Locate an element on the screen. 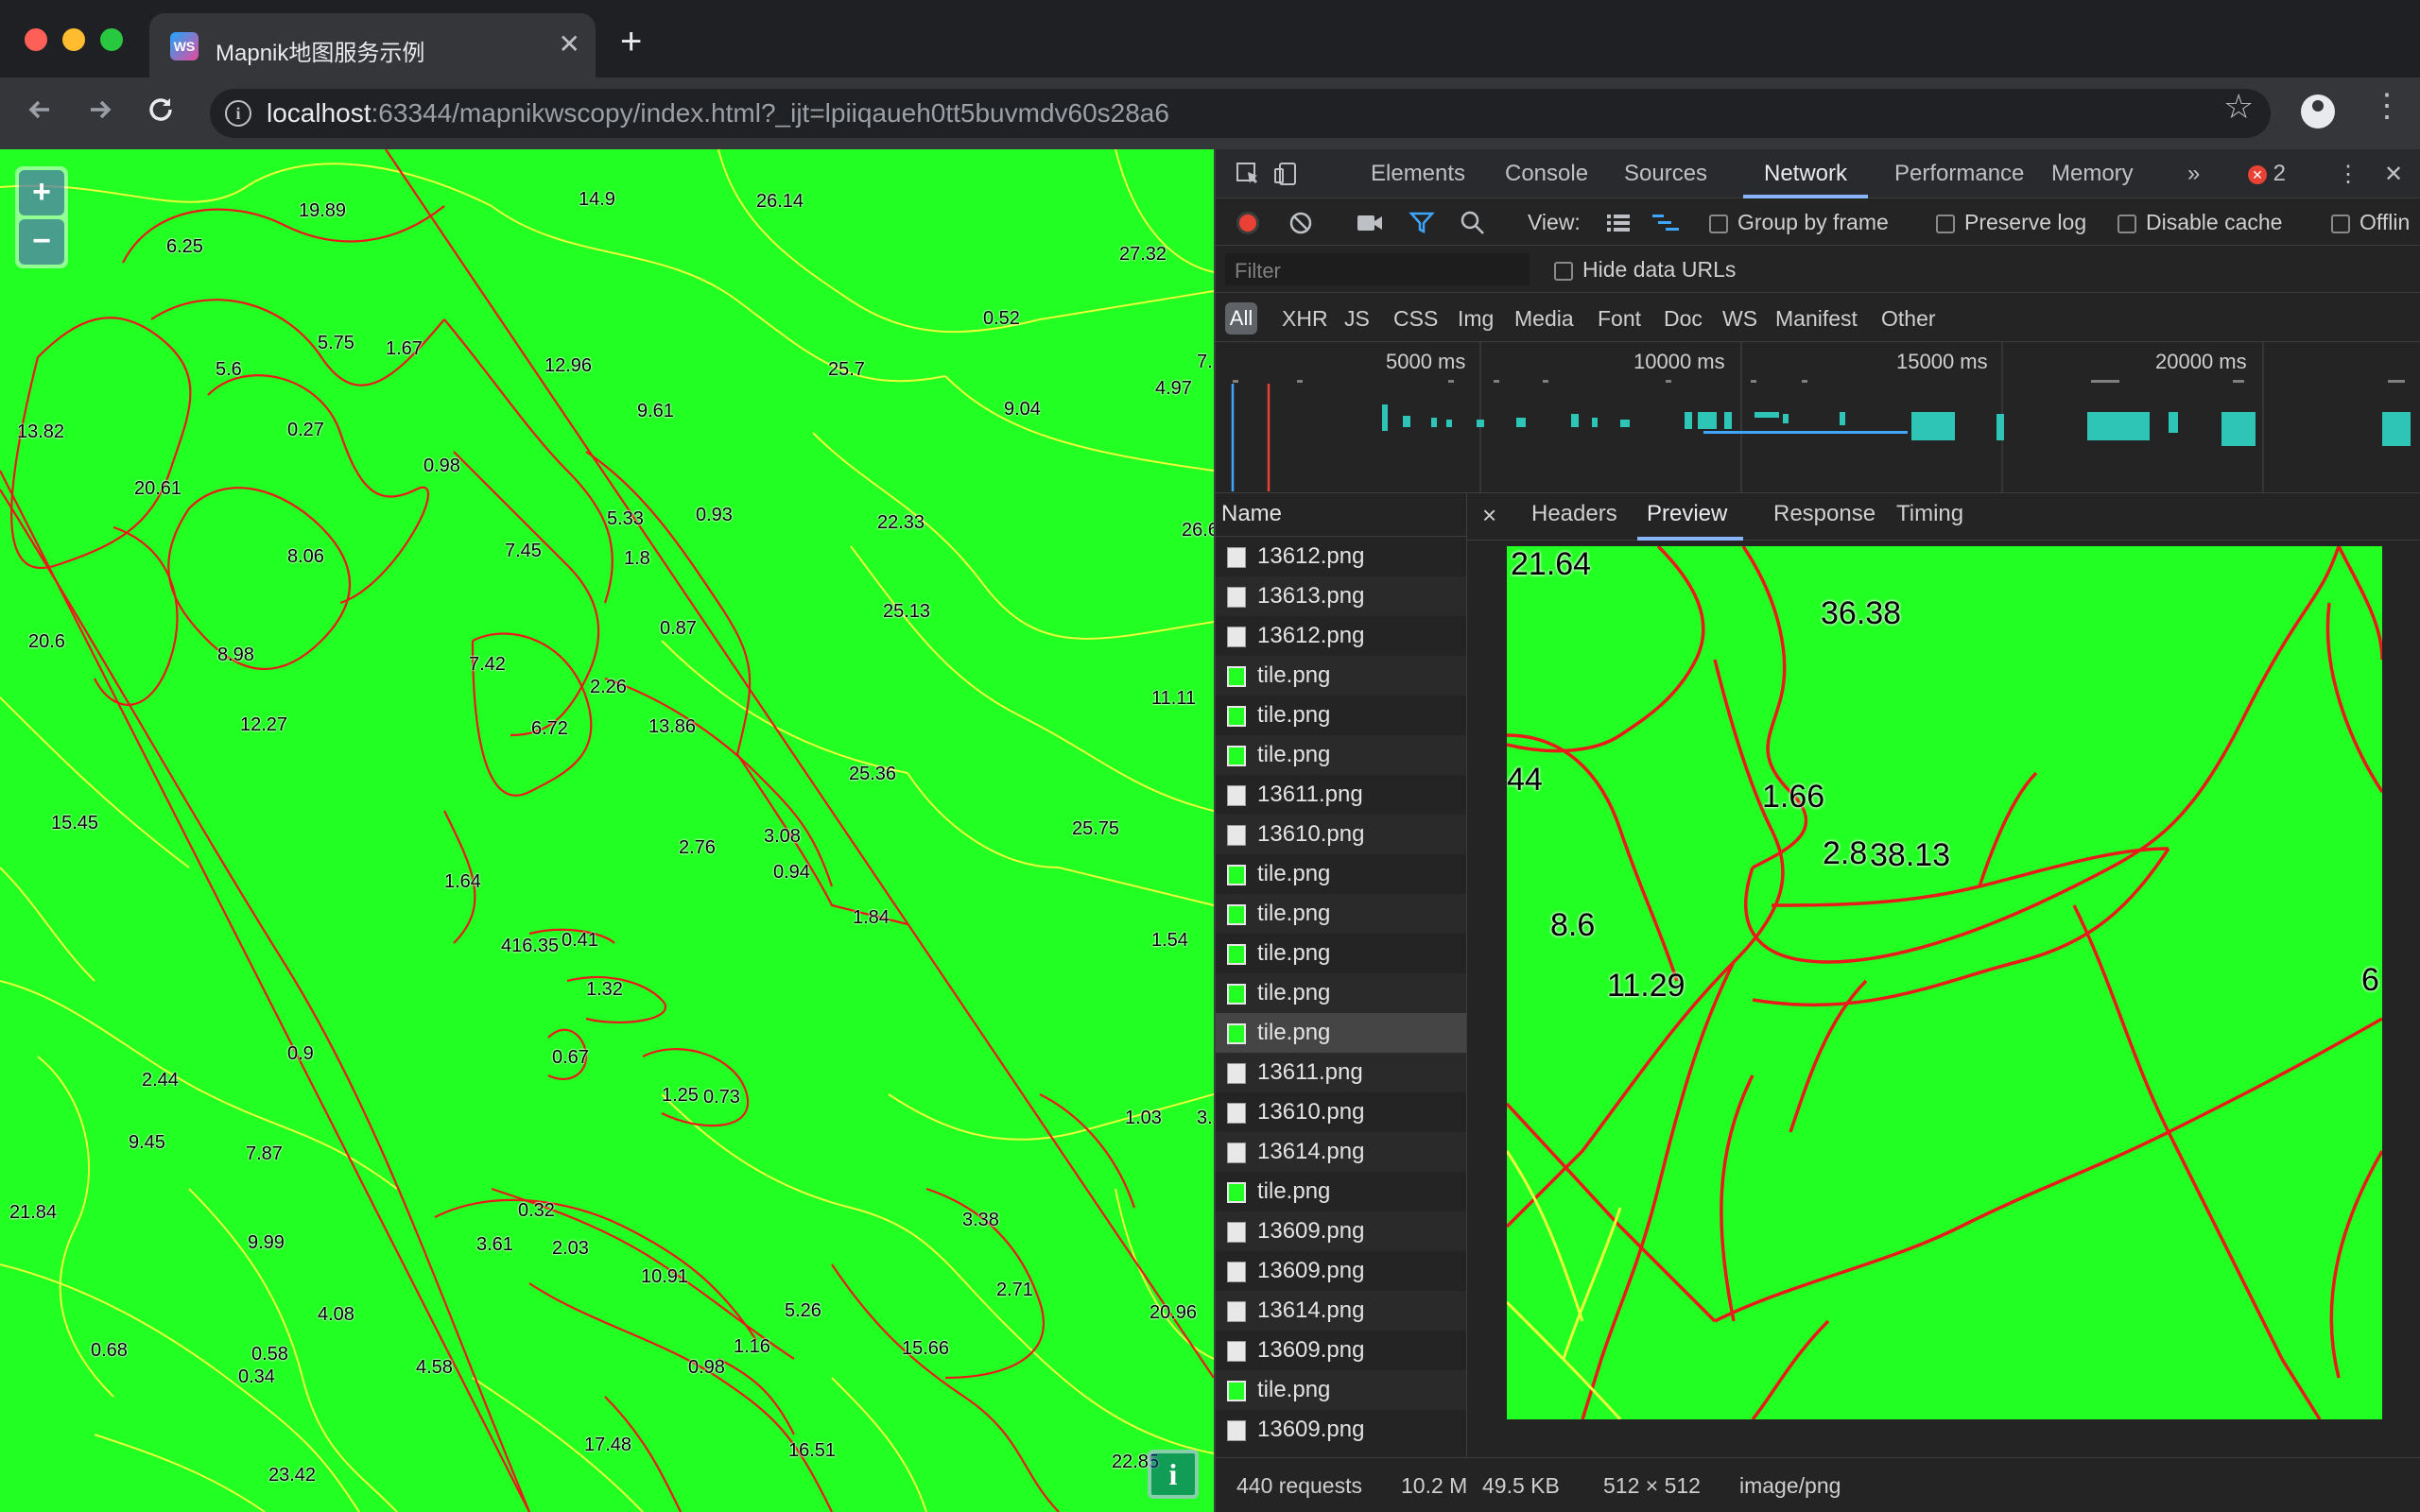  zoom-out-button: − is located at coordinates (41, 242).